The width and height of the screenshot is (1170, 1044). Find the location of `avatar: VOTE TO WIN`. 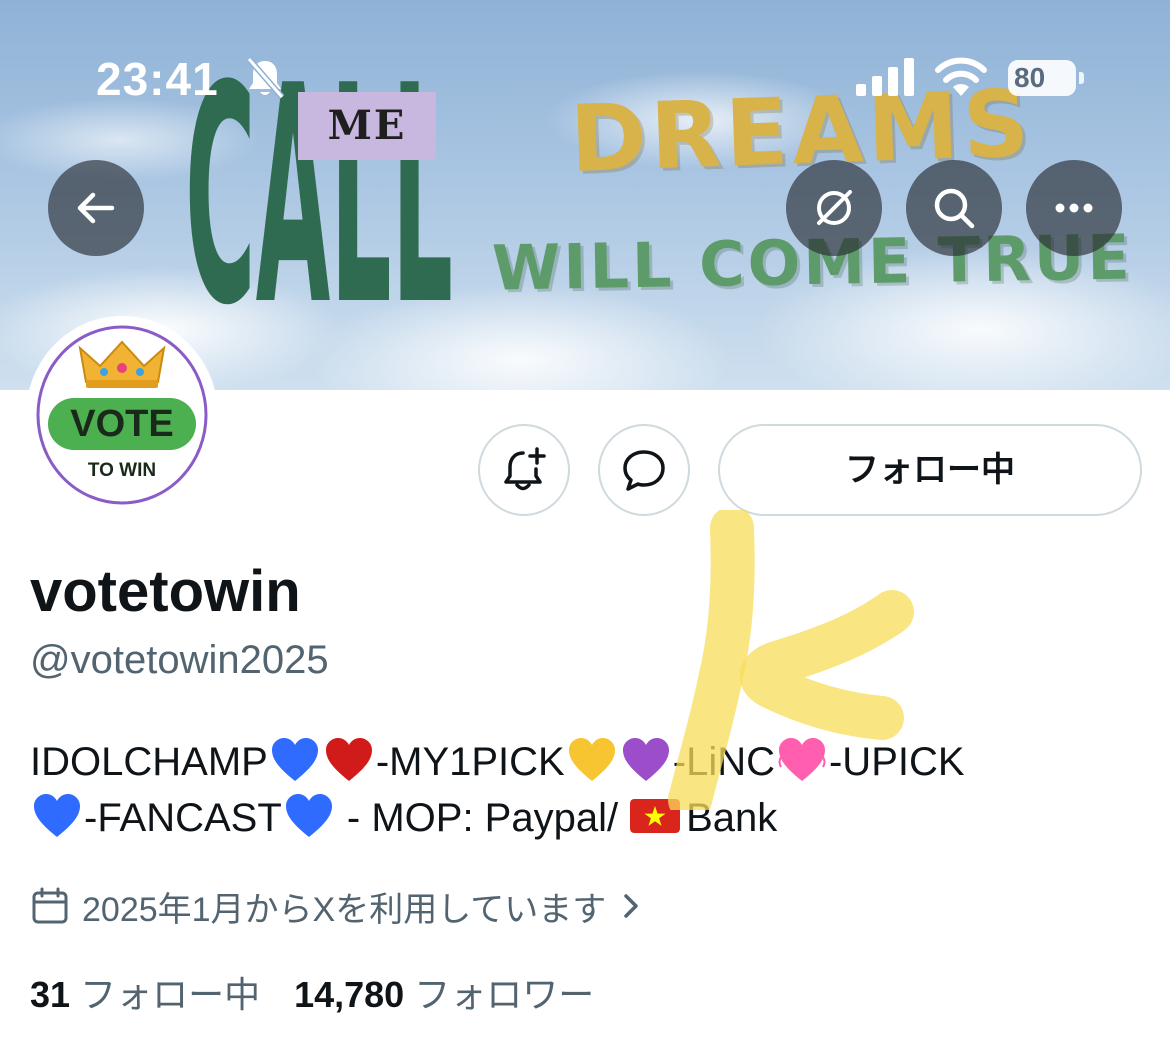

avatar: VOTE TO WIN is located at coordinates (122, 415).